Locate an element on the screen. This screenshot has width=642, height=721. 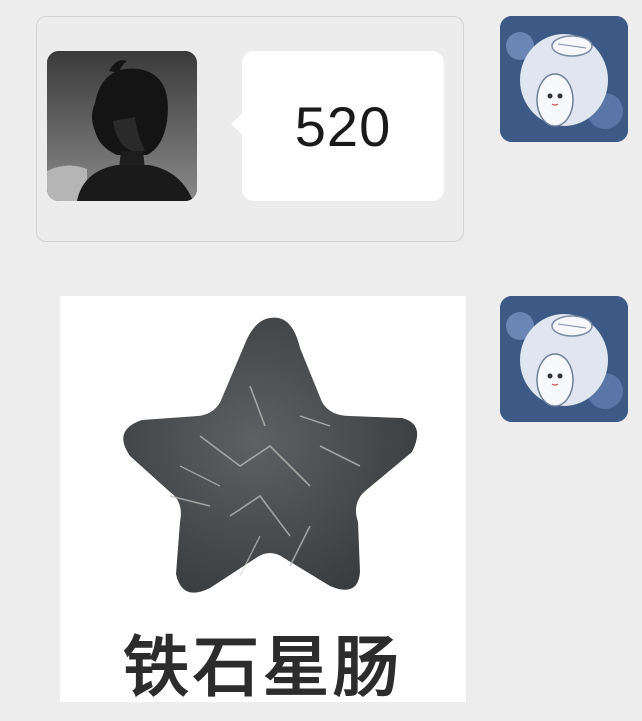
quoted-text: 520 is located at coordinates (343, 126).